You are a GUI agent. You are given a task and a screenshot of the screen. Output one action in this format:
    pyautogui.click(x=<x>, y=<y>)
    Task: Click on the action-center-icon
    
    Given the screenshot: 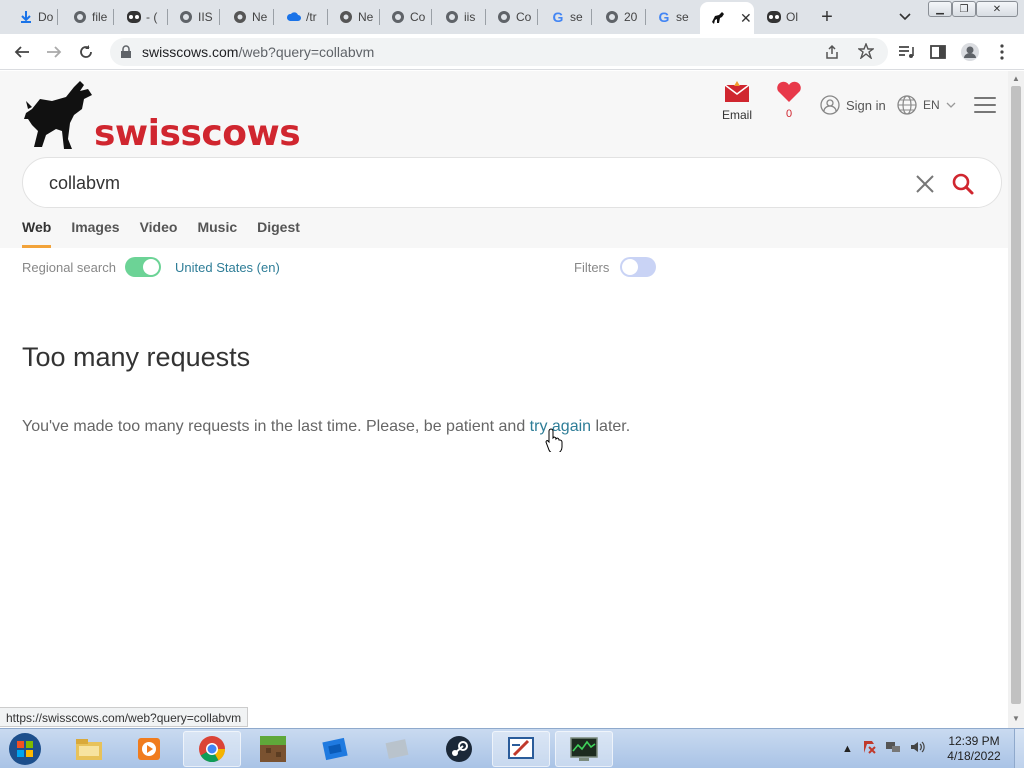 What is the action you would take?
    pyautogui.click(x=869, y=748)
    